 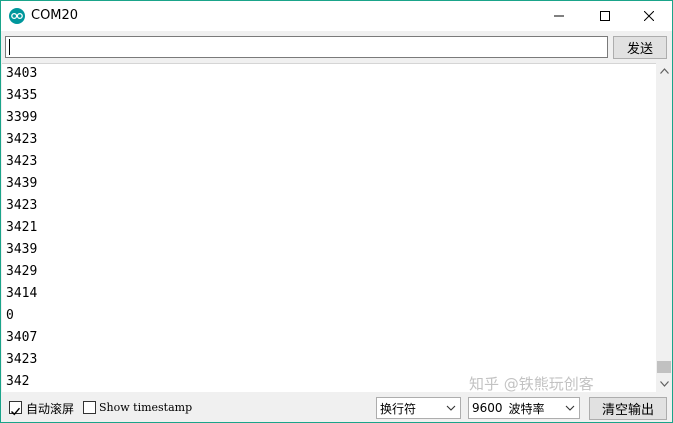 I want to click on line-ending-select: 换行符, so click(x=418, y=408).